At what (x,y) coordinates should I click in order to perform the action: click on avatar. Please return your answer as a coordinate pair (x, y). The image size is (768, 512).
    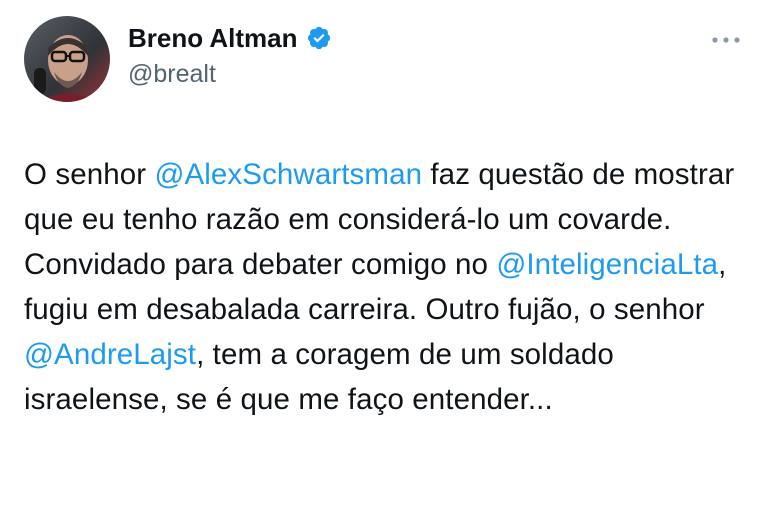
    Looking at the image, I should click on (67, 59).